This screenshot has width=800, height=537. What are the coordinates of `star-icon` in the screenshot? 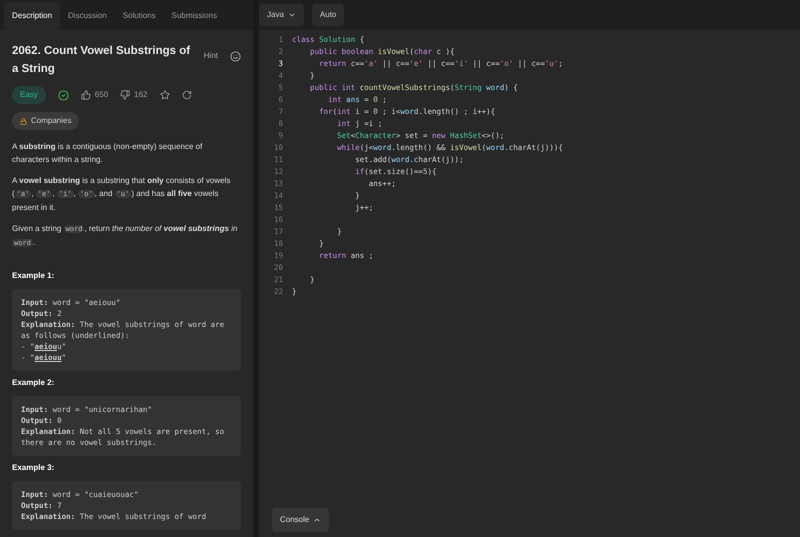 It's located at (165, 95).